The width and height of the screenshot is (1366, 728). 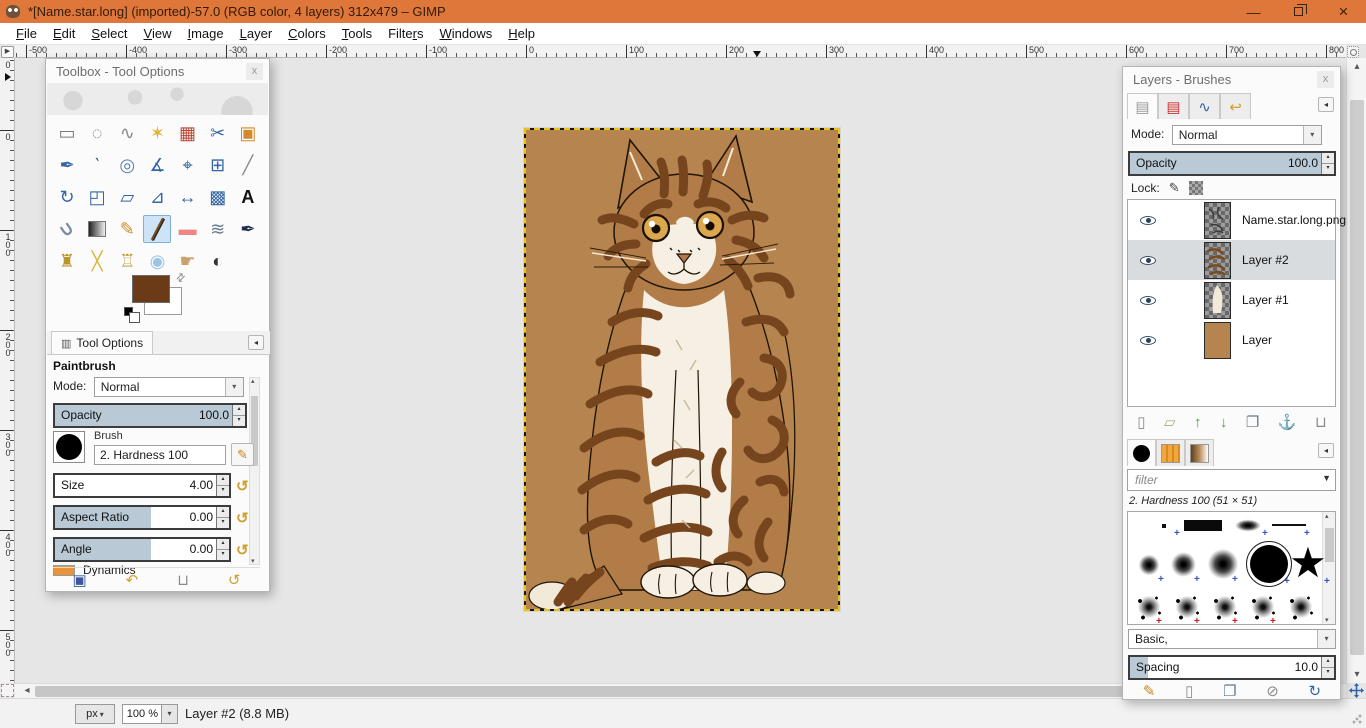 What do you see at coordinates (1232, 667) in the screenshot?
I see `spacing-slider: Spacing 10.0 ▴ ▾` at bounding box center [1232, 667].